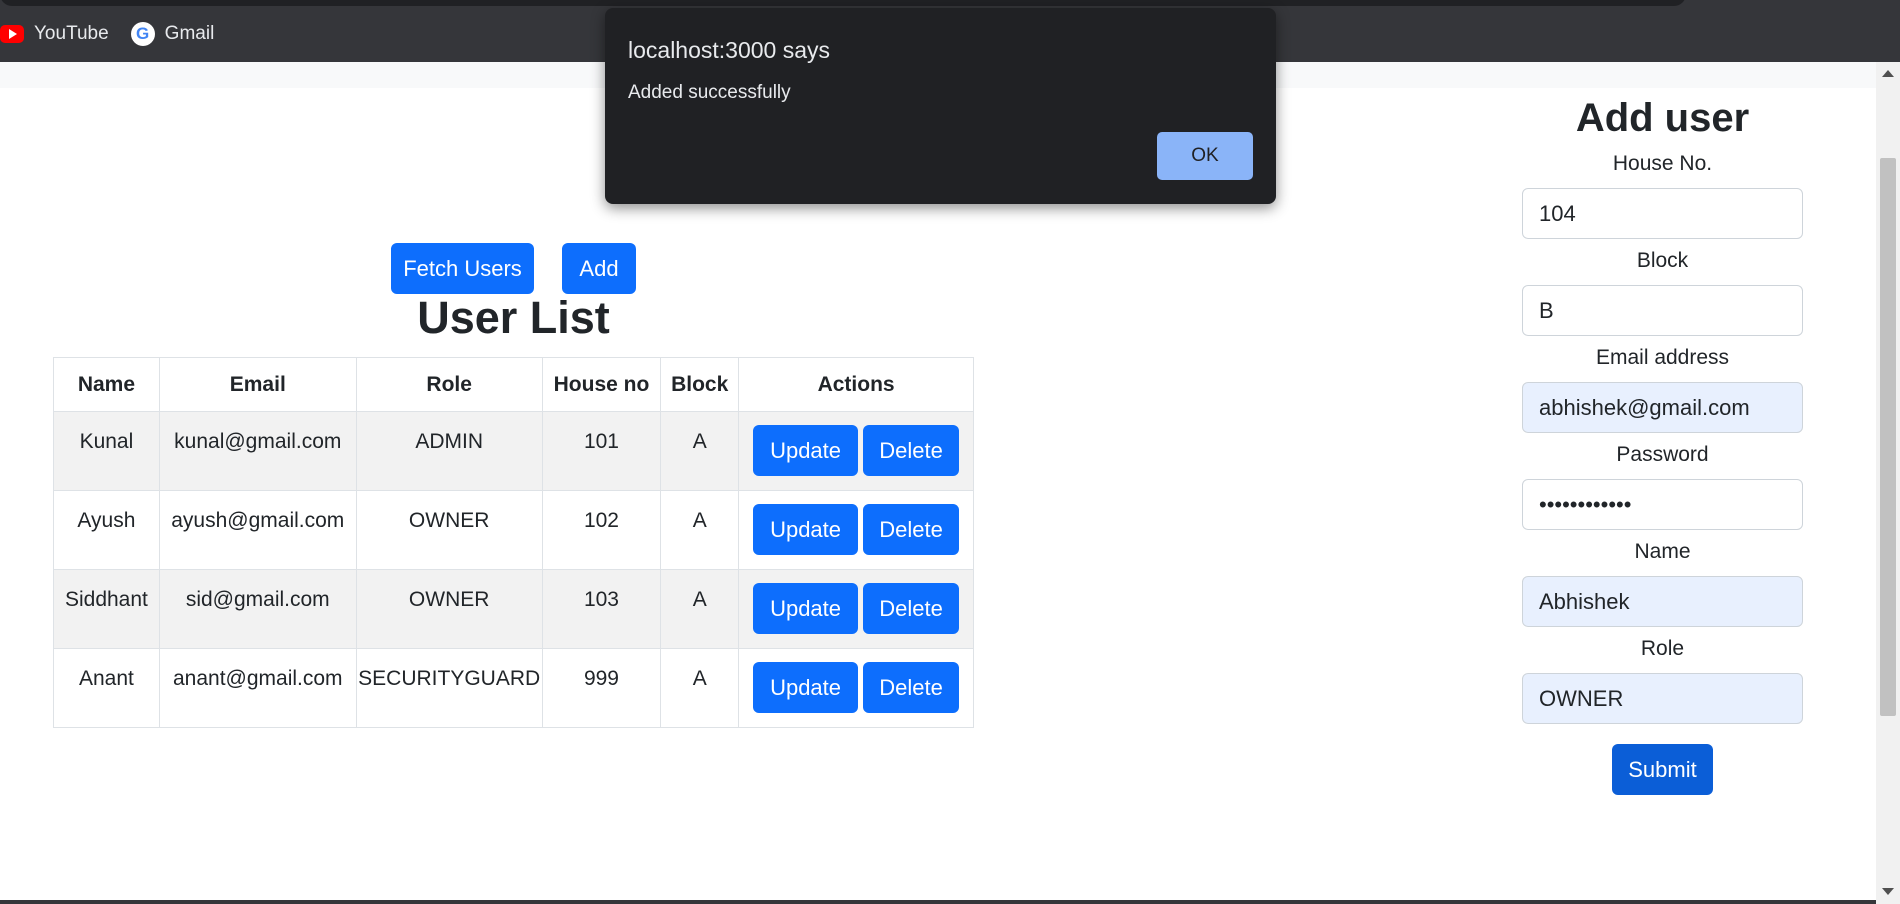 This screenshot has height=904, width=1900. What do you see at coordinates (257, 451) in the screenshot?
I see `cell-email: kunal@gmail.com` at bounding box center [257, 451].